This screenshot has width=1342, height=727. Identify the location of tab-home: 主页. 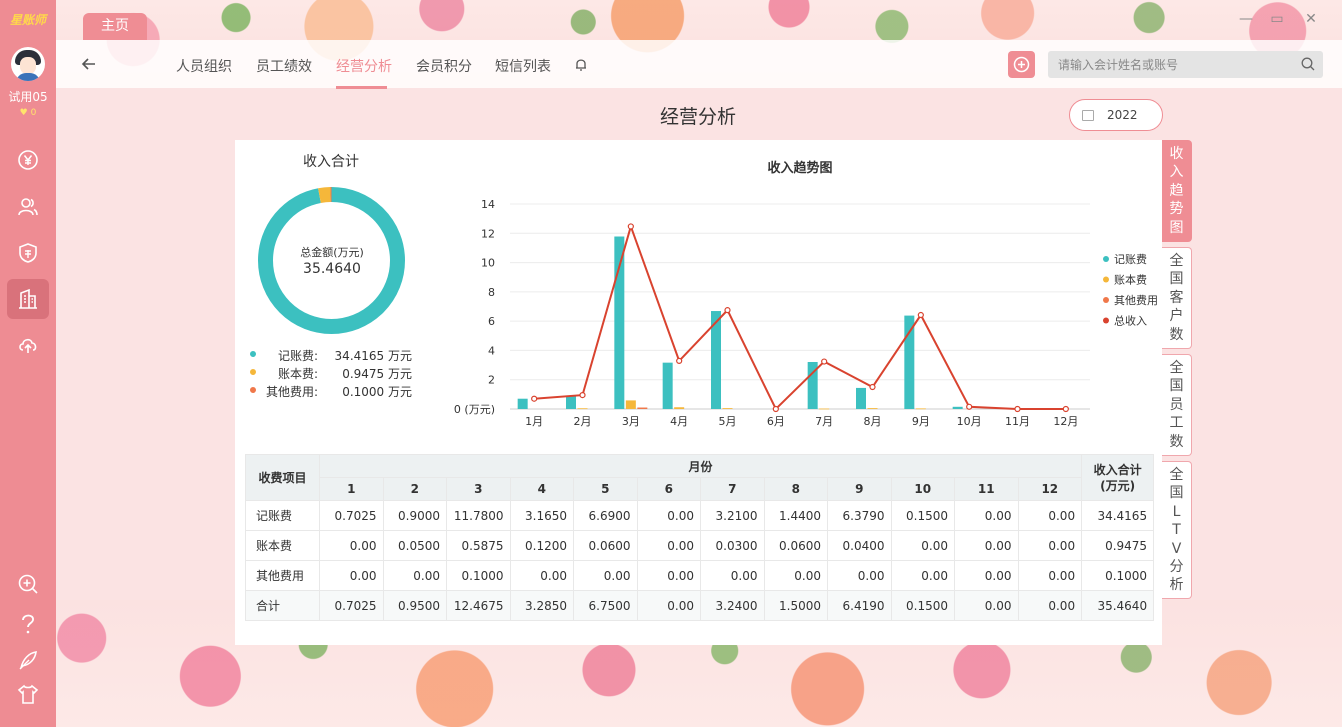
(115, 26).